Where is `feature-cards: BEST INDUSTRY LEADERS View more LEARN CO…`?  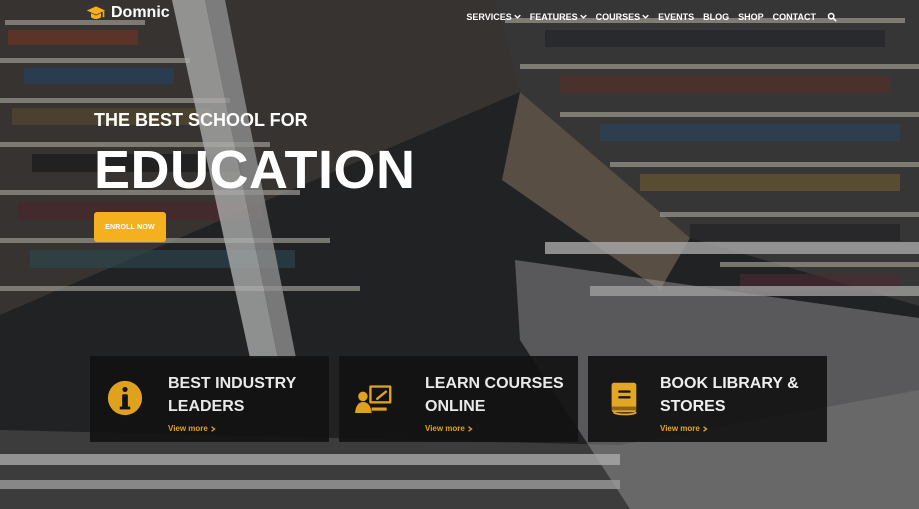
feature-cards: BEST INDUSTRY LEADERS View more LEARN CO… is located at coordinates (458, 399).